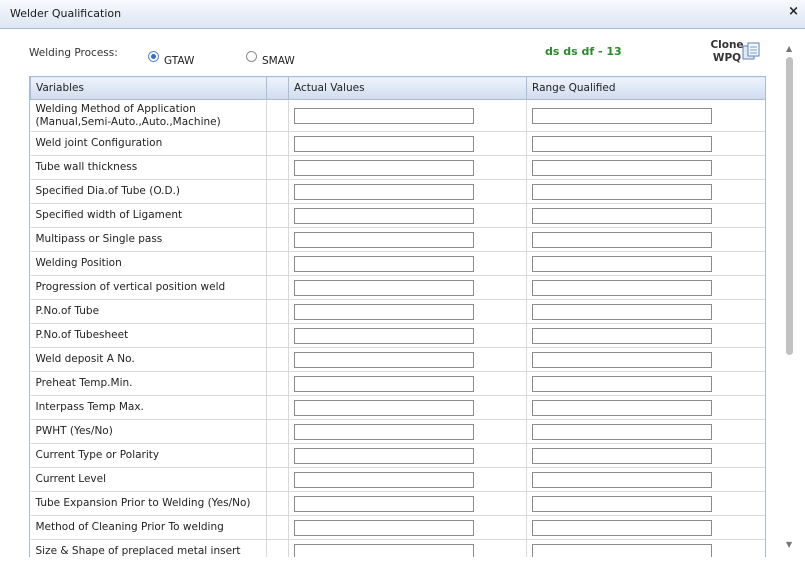 The height and width of the screenshot is (582, 805). What do you see at coordinates (148, 431) in the screenshot?
I see `variable-label: PWHT (Yes/No)` at bounding box center [148, 431].